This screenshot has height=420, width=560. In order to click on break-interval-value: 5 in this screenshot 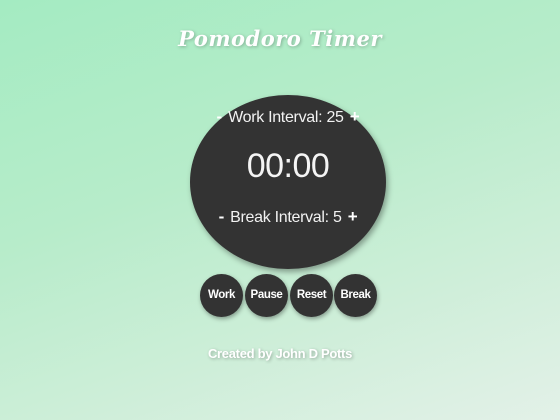, I will do `click(337, 217)`.